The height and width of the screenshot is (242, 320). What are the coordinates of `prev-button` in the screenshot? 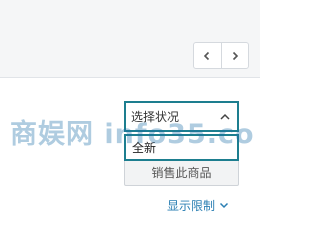 It's located at (207, 55).